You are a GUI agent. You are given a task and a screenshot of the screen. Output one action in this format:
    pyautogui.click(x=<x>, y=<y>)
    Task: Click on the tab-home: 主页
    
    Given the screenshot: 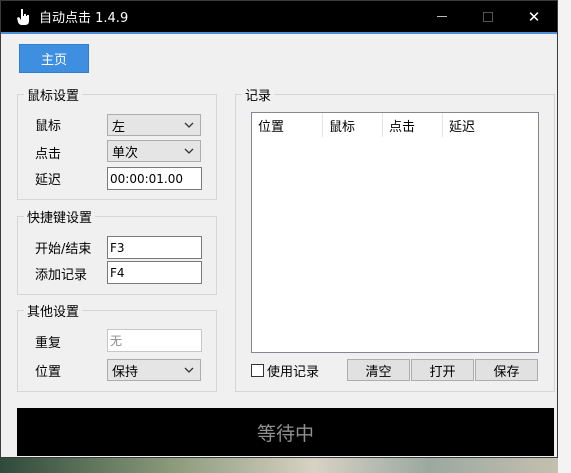 What is the action you would take?
    pyautogui.click(x=54, y=58)
    